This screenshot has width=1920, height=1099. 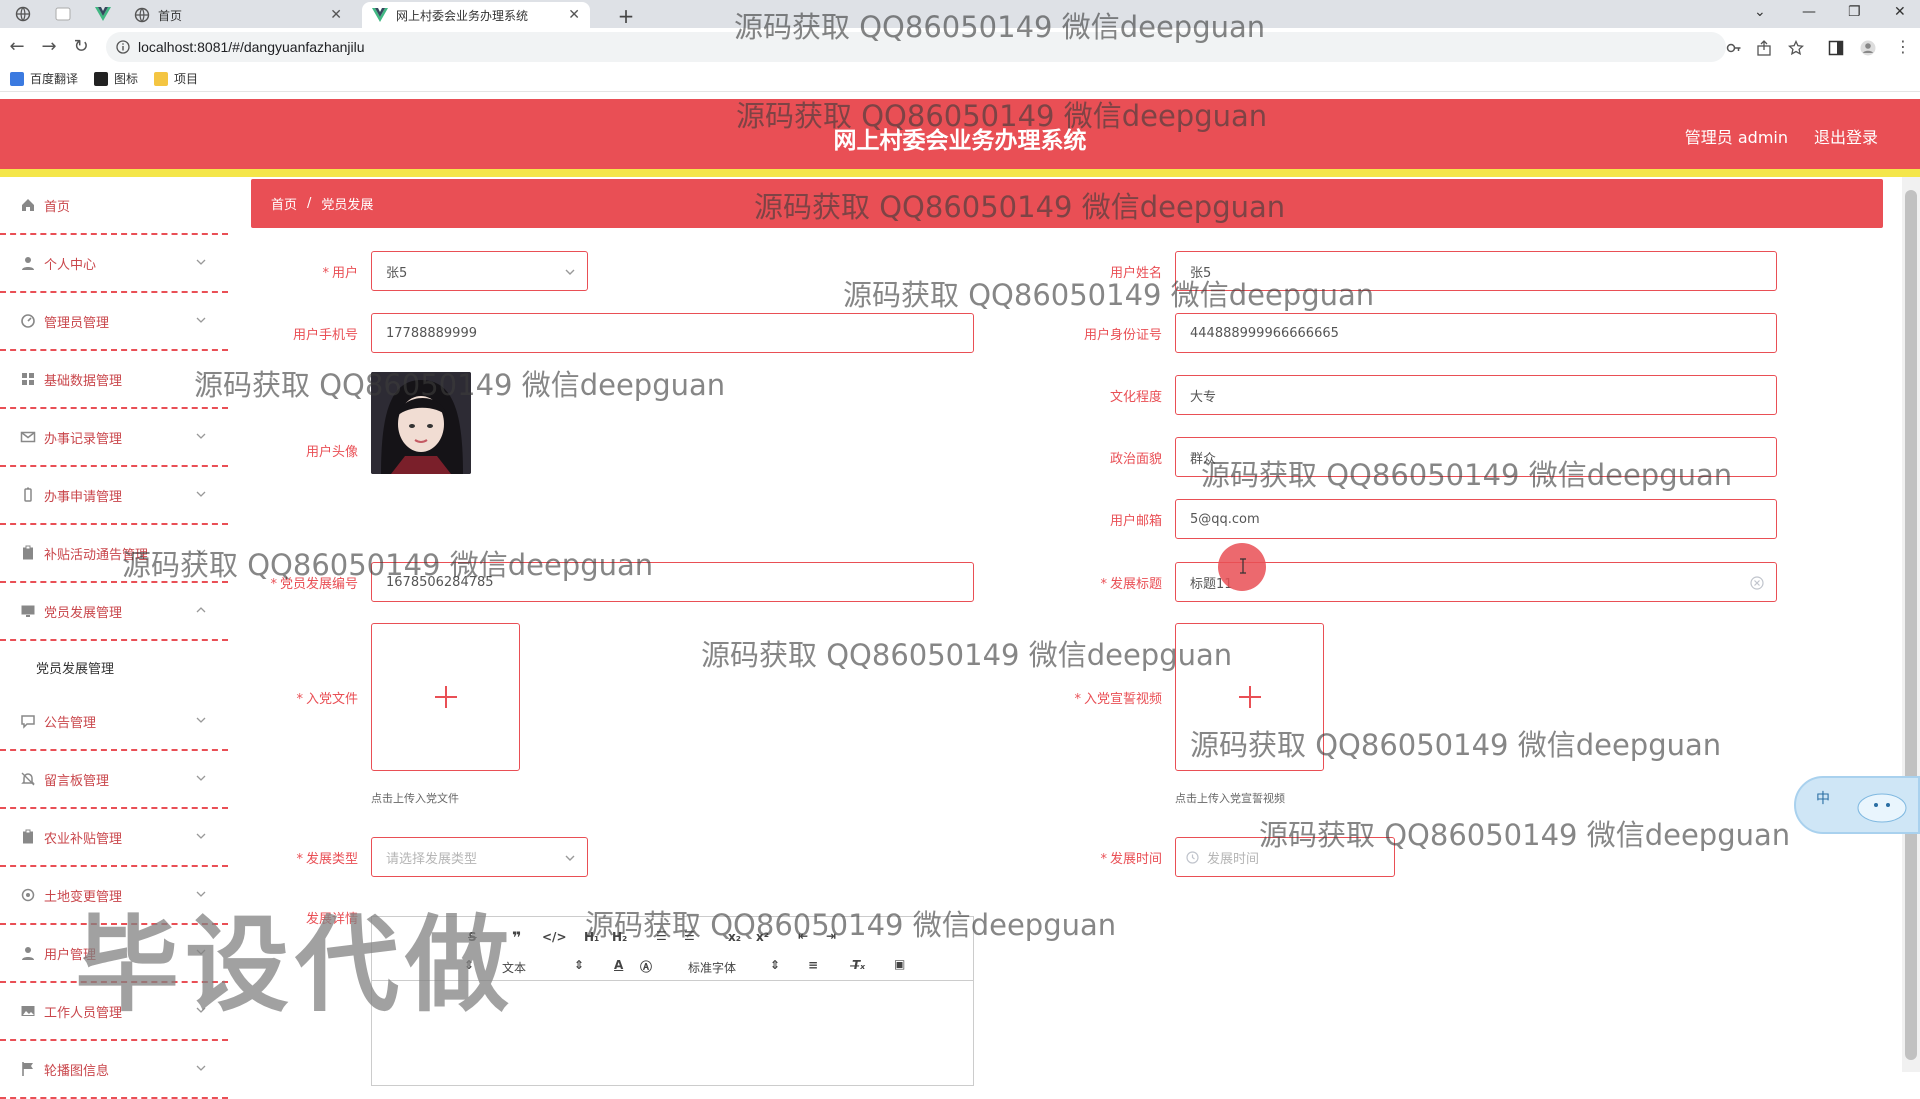 What do you see at coordinates (1836, 48) in the screenshot?
I see `side-panel-icon` at bounding box center [1836, 48].